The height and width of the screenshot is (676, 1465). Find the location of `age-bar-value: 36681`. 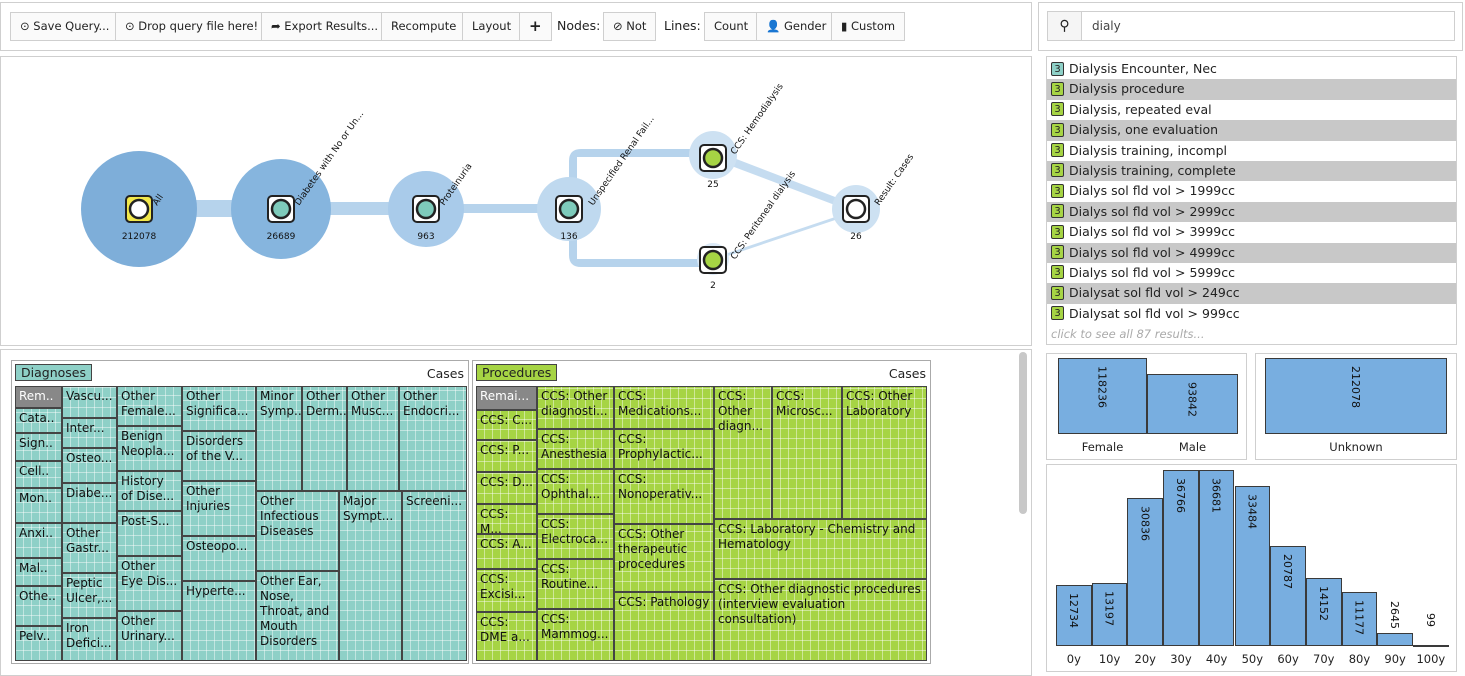

age-bar-value: 36681 is located at coordinates (1216, 495).